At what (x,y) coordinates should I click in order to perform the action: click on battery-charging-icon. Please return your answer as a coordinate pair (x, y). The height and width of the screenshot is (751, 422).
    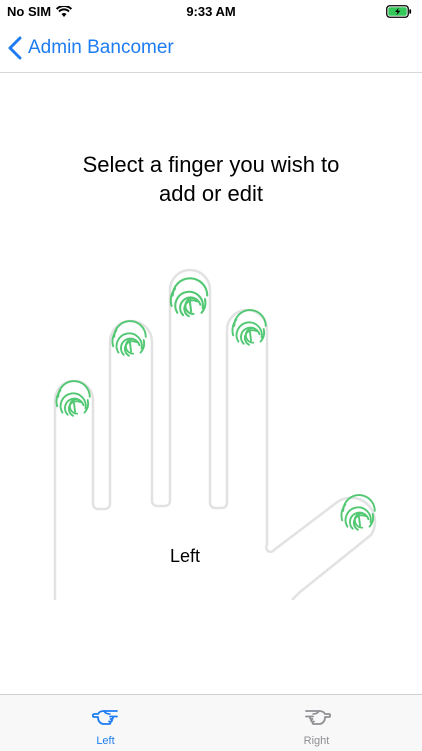
    Looking at the image, I should click on (399, 11).